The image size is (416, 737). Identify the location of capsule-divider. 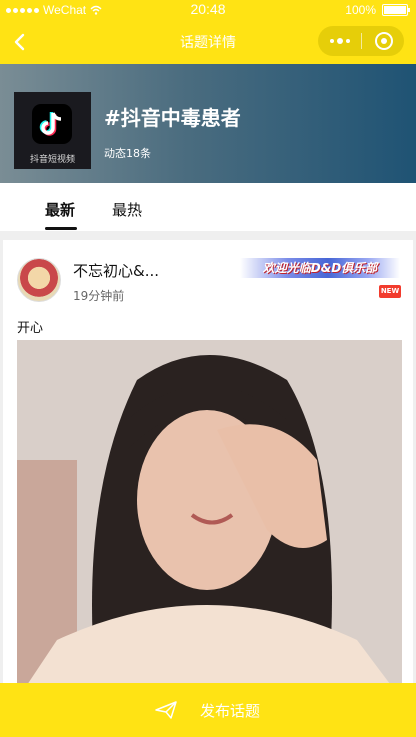
(361, 41).